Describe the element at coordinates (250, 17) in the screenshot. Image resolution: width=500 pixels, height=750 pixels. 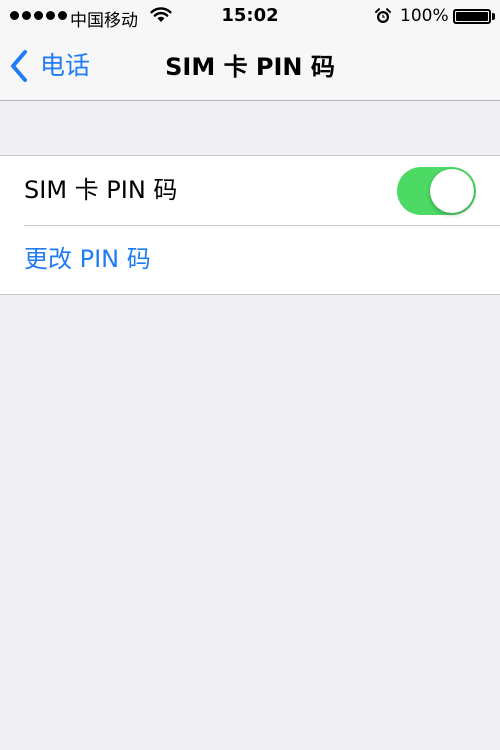
I see `status-bar: 中国移动 15:02 100%` at that location.